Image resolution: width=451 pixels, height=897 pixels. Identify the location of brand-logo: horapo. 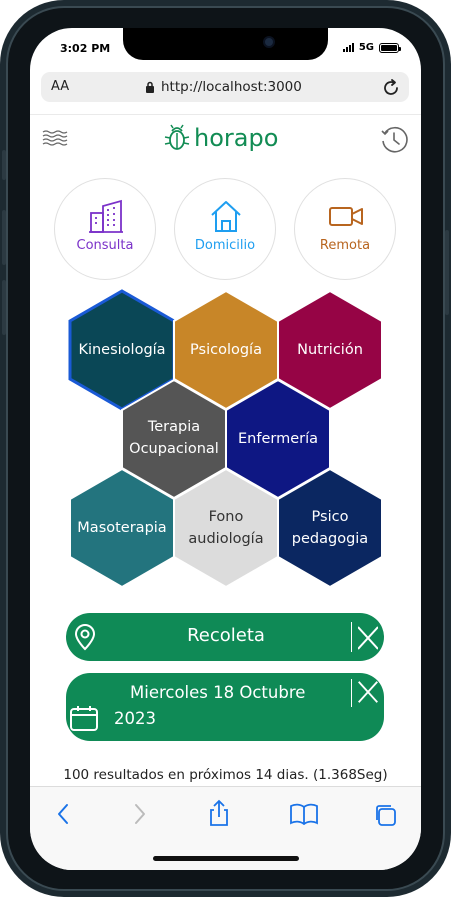
(221, 138).